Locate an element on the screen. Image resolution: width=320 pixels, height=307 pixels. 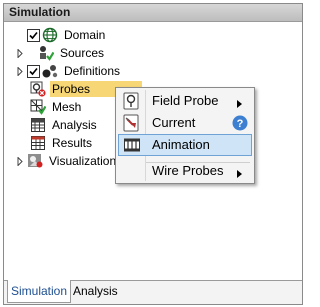
tab-simulation: Simulation is located at coordinates (39, 291).